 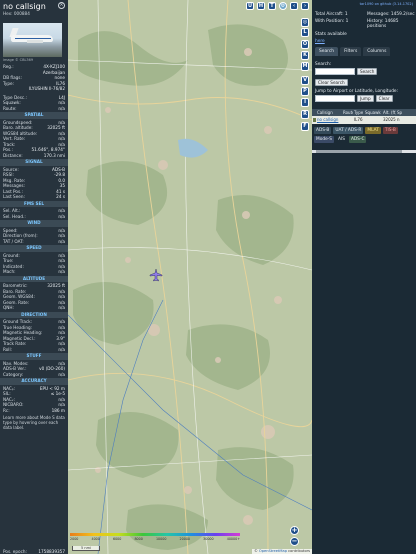 What do you see at coordinates (14, 216) in the screenshot?
I see `info-label: Sel. Head.:` at bounding box center [14, 216].